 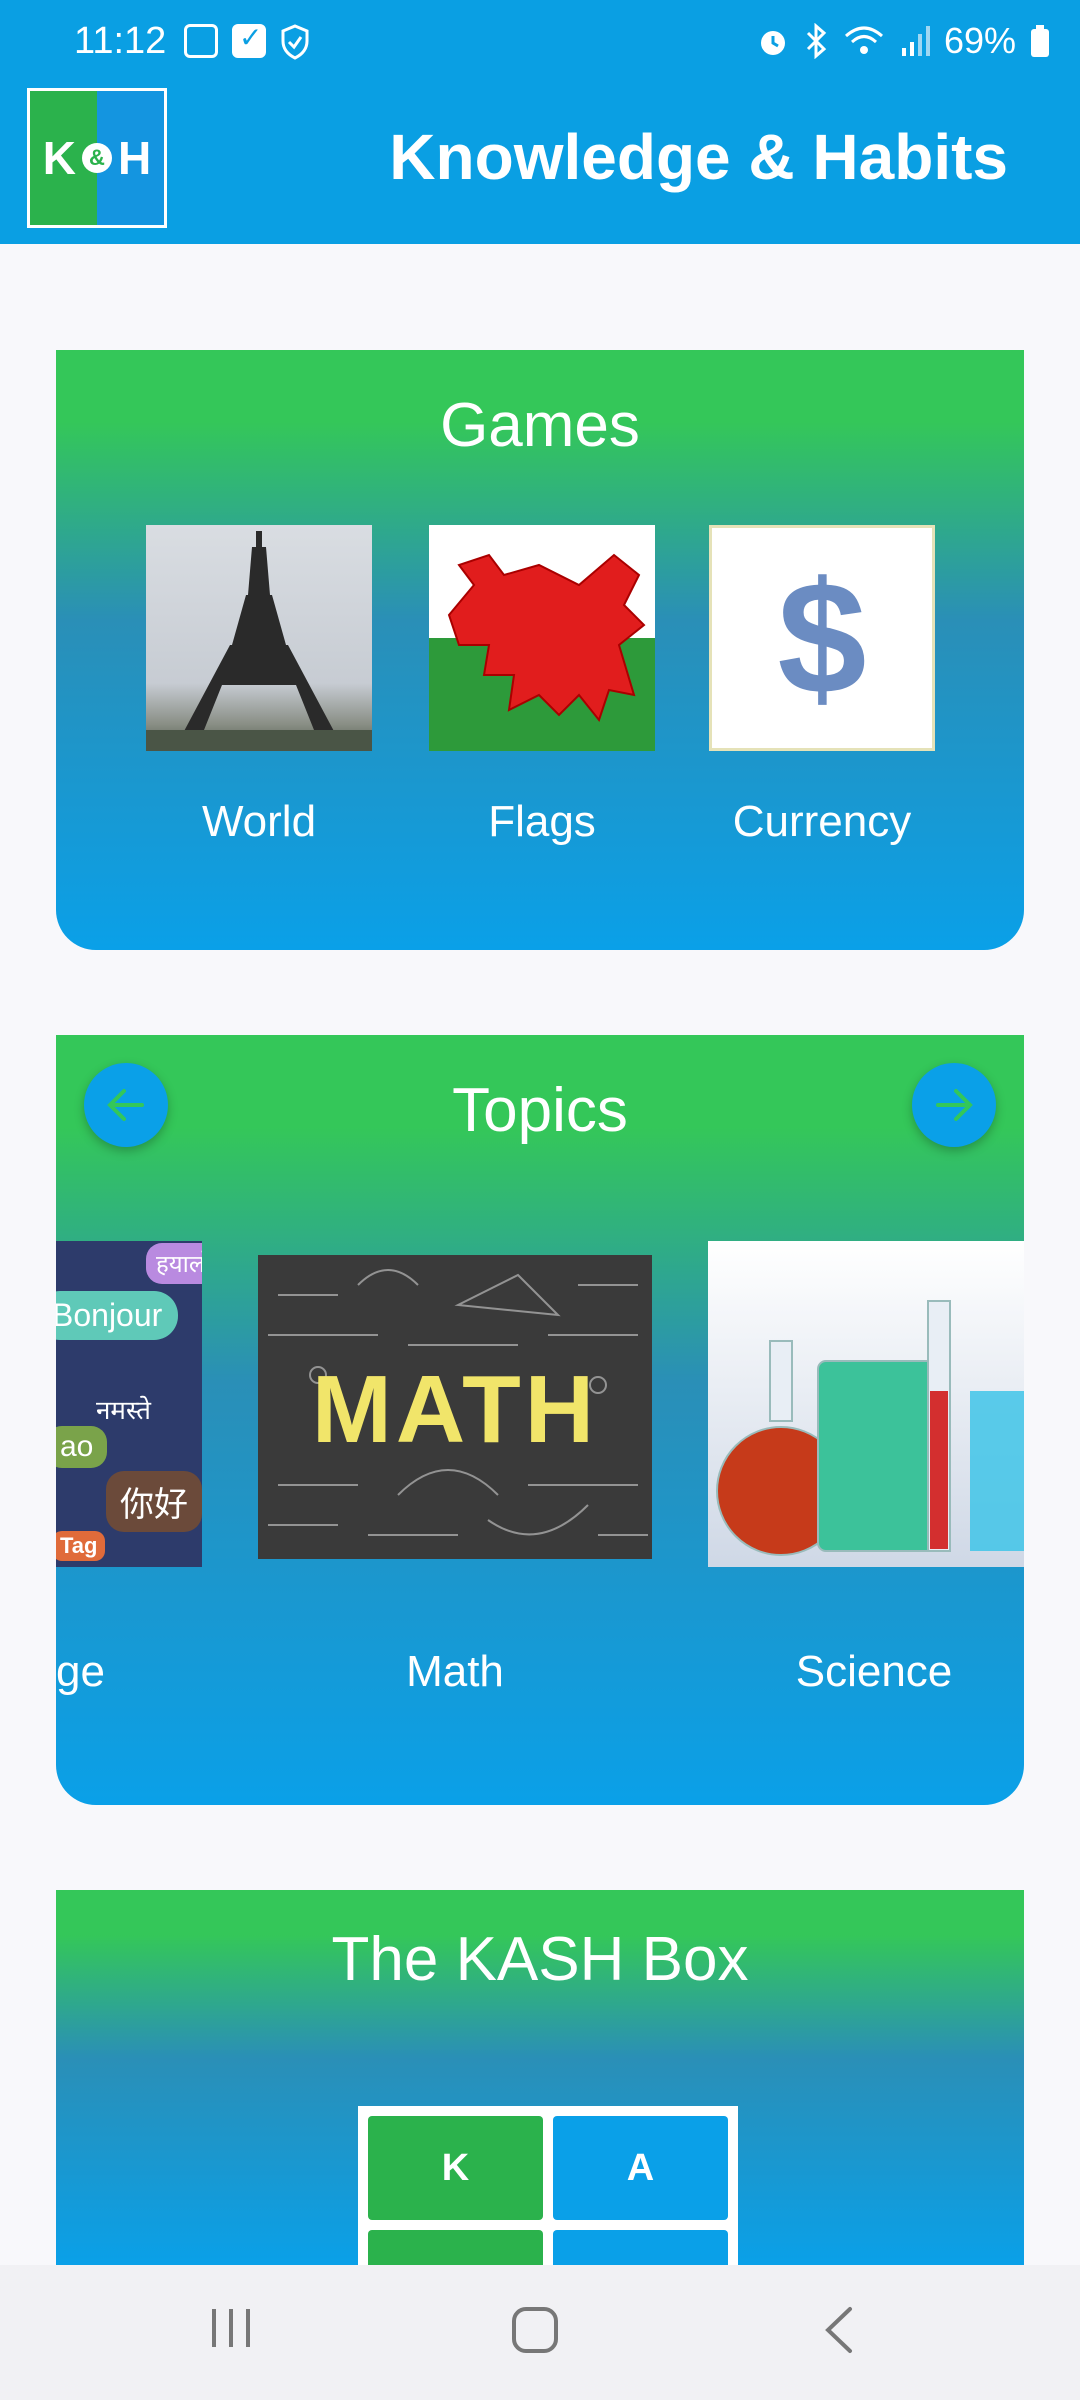 I want to click on status-bar: 11:12 69%, so click(x=540, y=43).